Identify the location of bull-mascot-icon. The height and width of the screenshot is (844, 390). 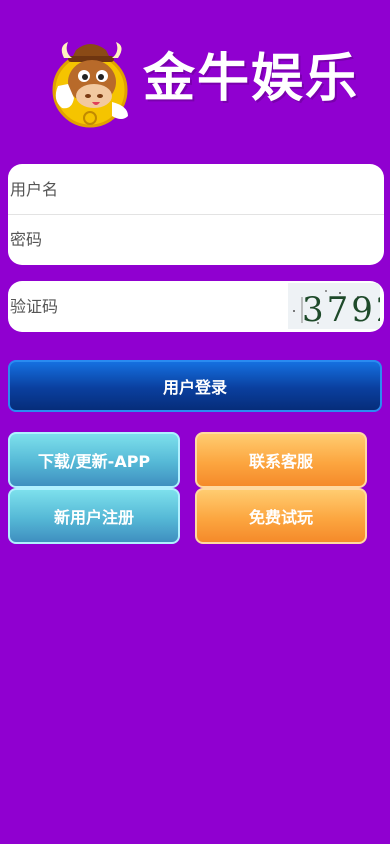
(90, 85).